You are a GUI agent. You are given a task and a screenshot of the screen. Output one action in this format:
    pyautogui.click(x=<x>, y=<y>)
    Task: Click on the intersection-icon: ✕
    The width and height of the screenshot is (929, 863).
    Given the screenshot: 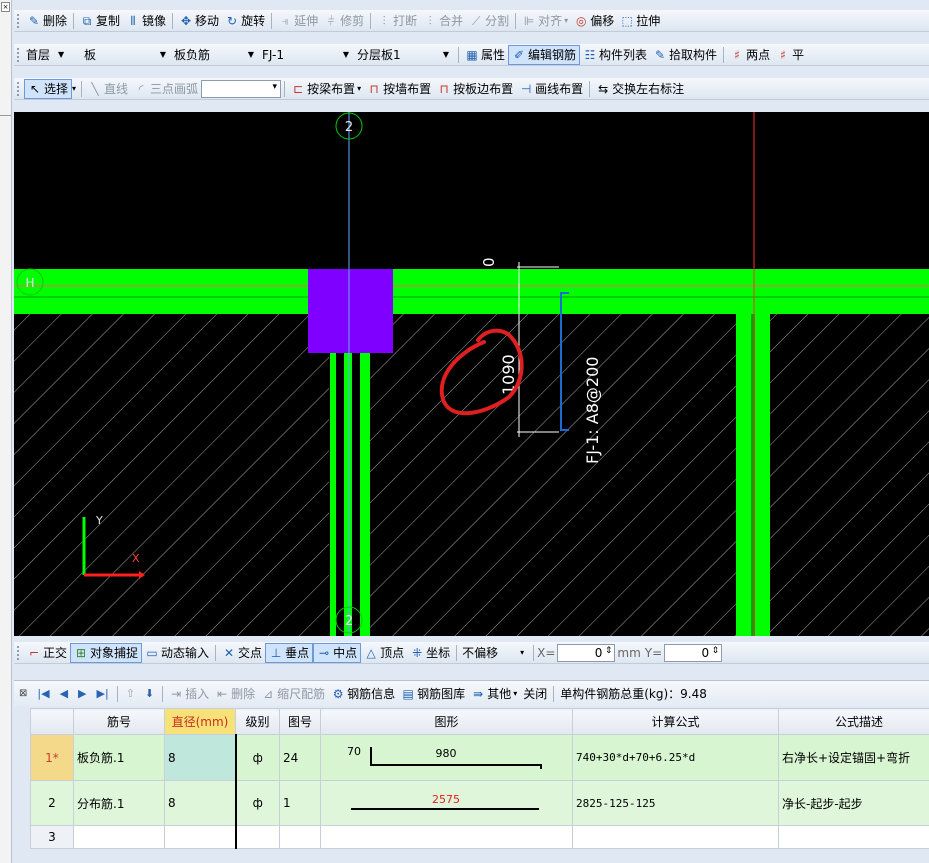 What is the action you would take?
    pyautogui.click(x=229, y=652)
    